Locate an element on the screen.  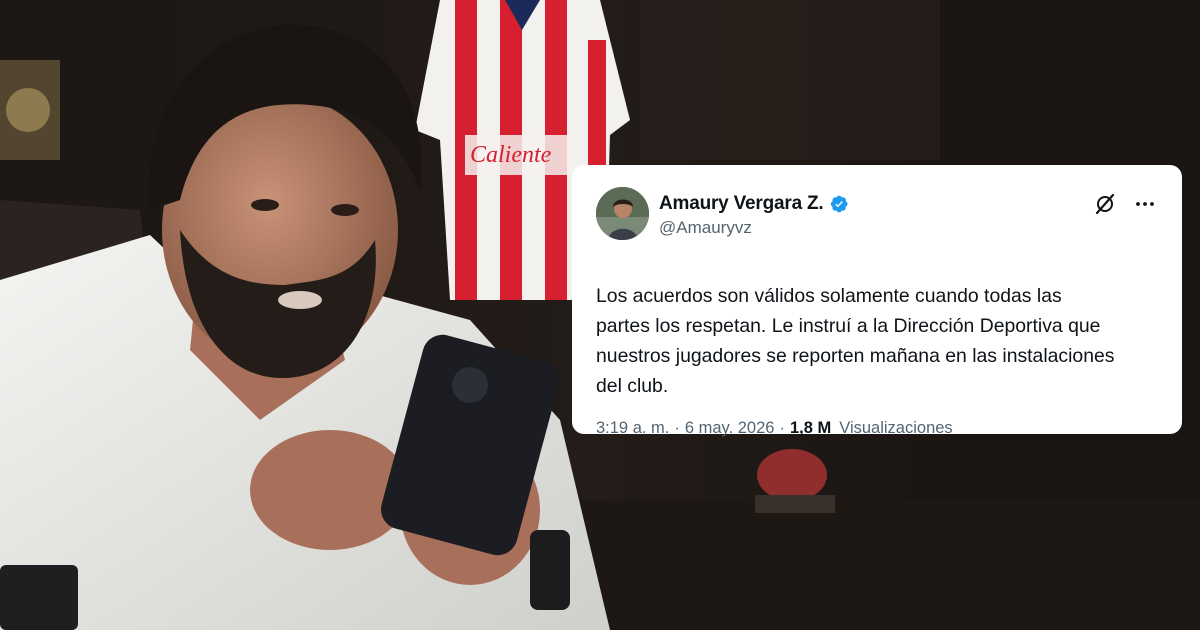
display-name: Amaury Vergara Z. is located at coordinates (741, 204).